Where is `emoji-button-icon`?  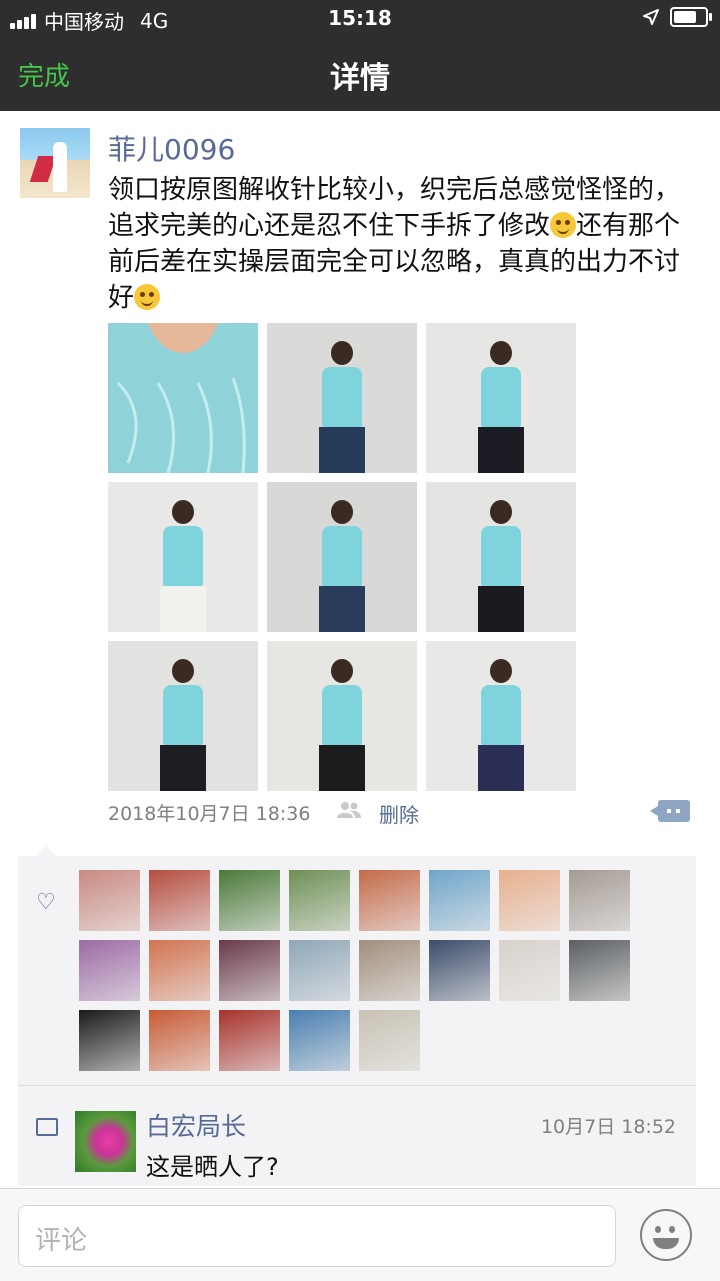 emoji-button-icon is located at coordinates (666, 1235).